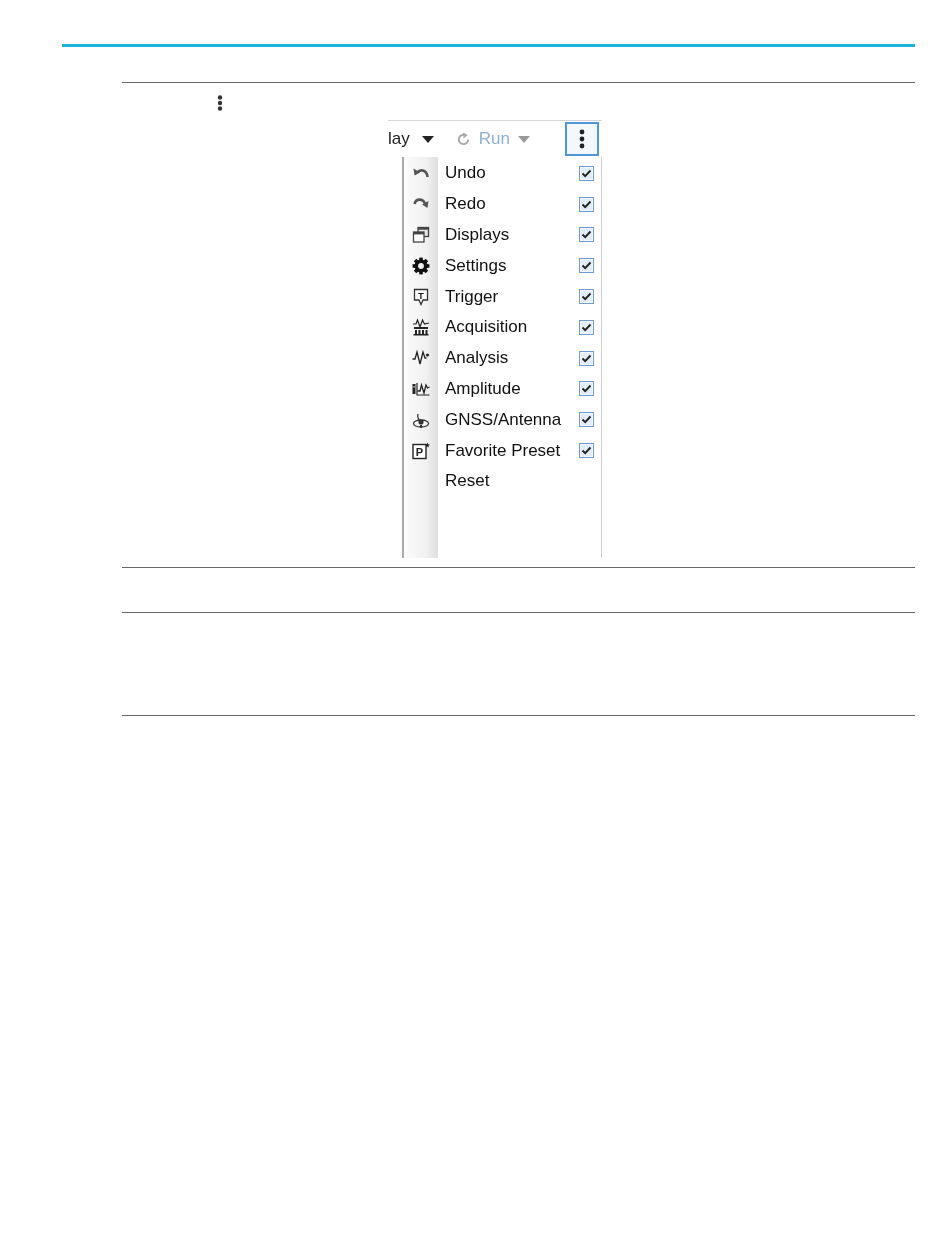 This screenshot has width=950, height=1254. What do you see at coordinates (463, 139) in the screenshot?
I see `refresh-icon` at bounding box center [463, 139].